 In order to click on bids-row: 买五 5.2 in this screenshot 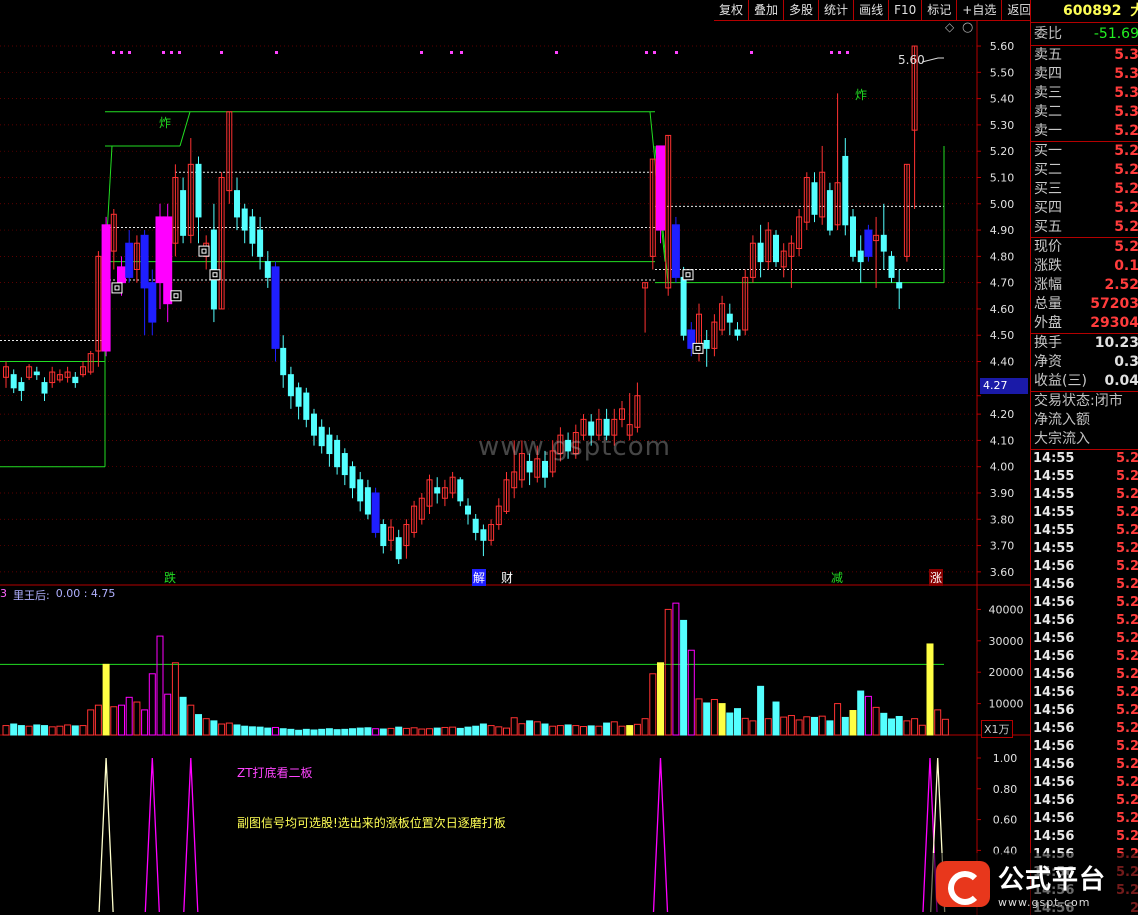, I will do `click(1084, 227)`.